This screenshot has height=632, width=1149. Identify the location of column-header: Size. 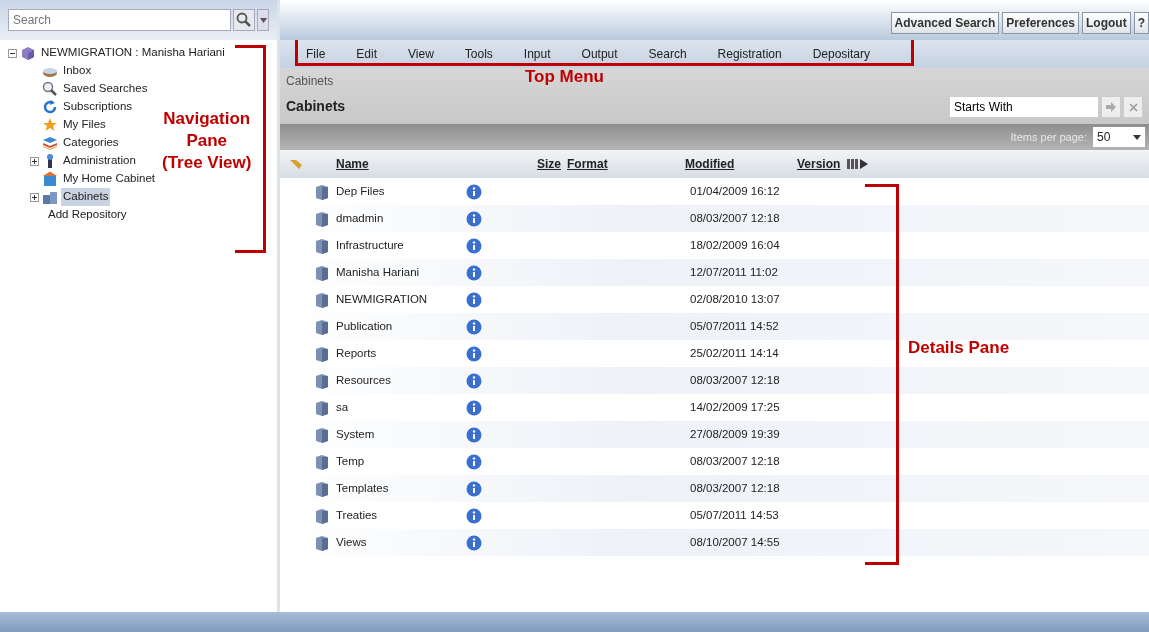
(543, 164).